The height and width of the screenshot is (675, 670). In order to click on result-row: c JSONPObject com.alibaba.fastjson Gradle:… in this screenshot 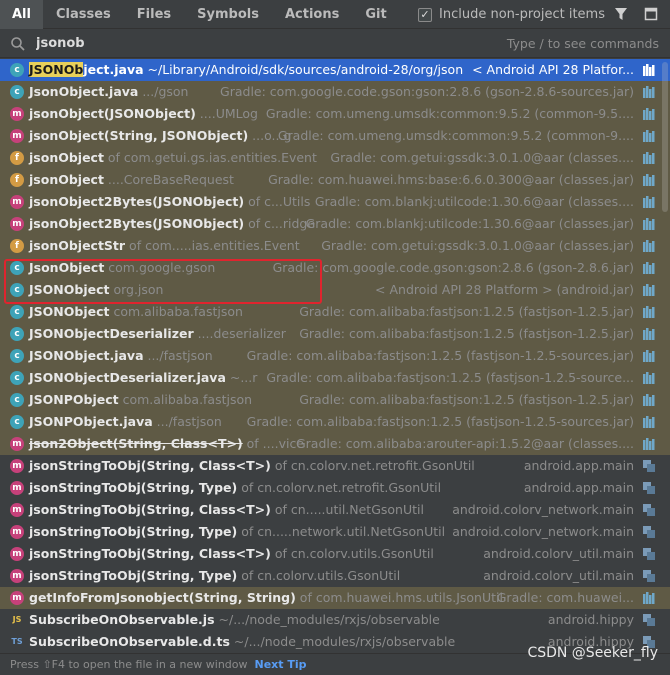, I will do `click(335, 400)`.